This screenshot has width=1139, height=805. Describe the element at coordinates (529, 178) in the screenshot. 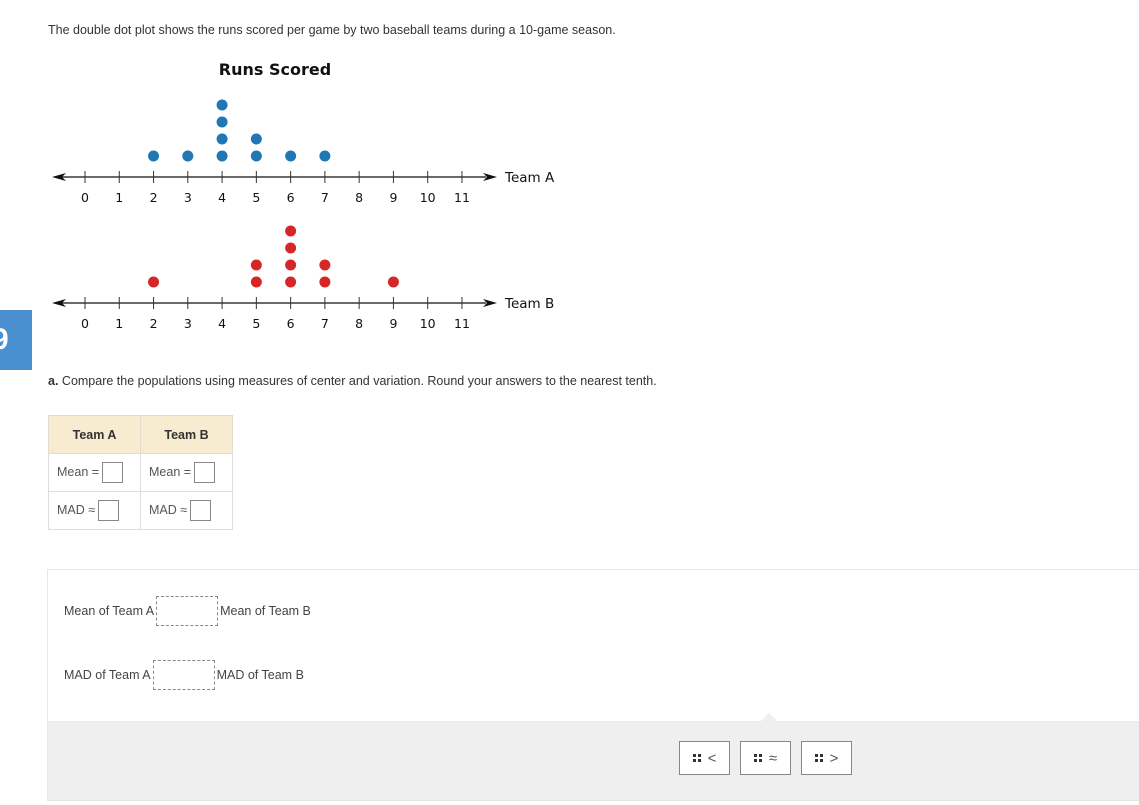

I see `series-label: Team A` at that location.